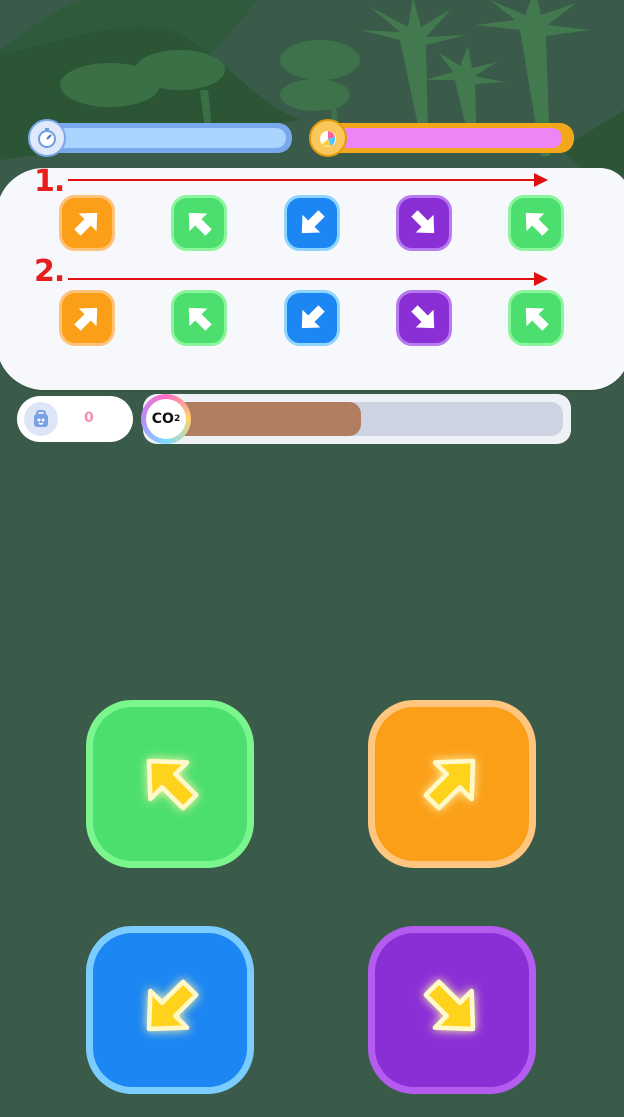  Describe the element at coordinates (41, 419) in the screenshot. I see `backpack-icon` at that location.